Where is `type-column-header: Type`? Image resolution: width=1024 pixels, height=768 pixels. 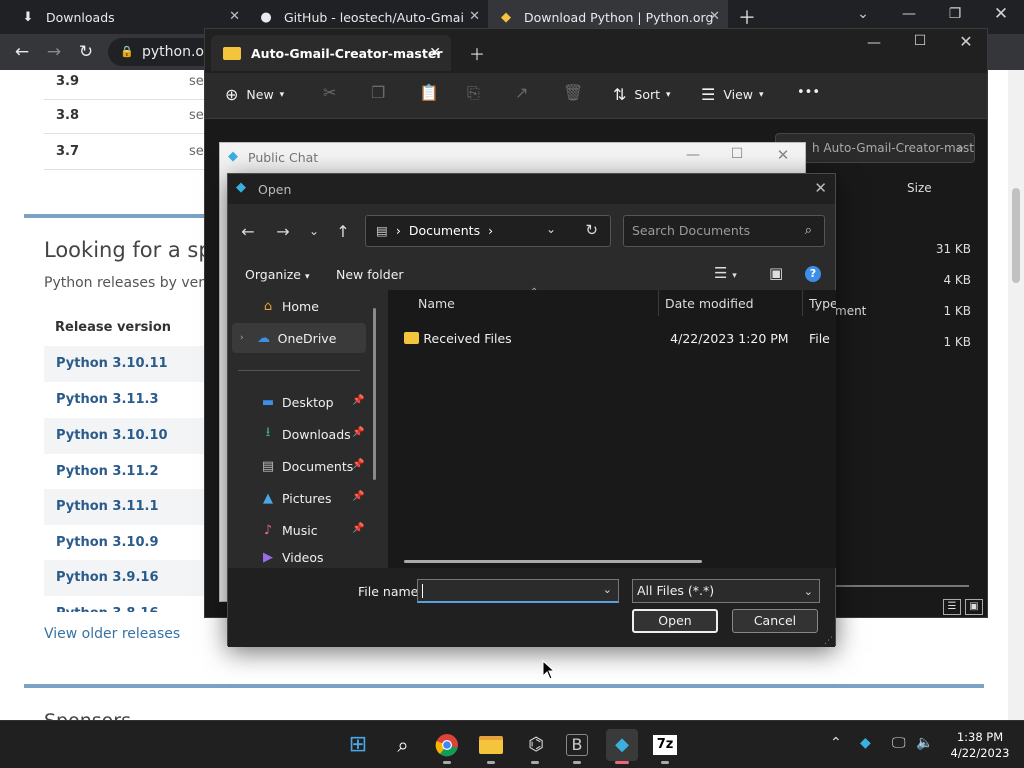 type-column-header: Type is located at coordinates (822, 303).